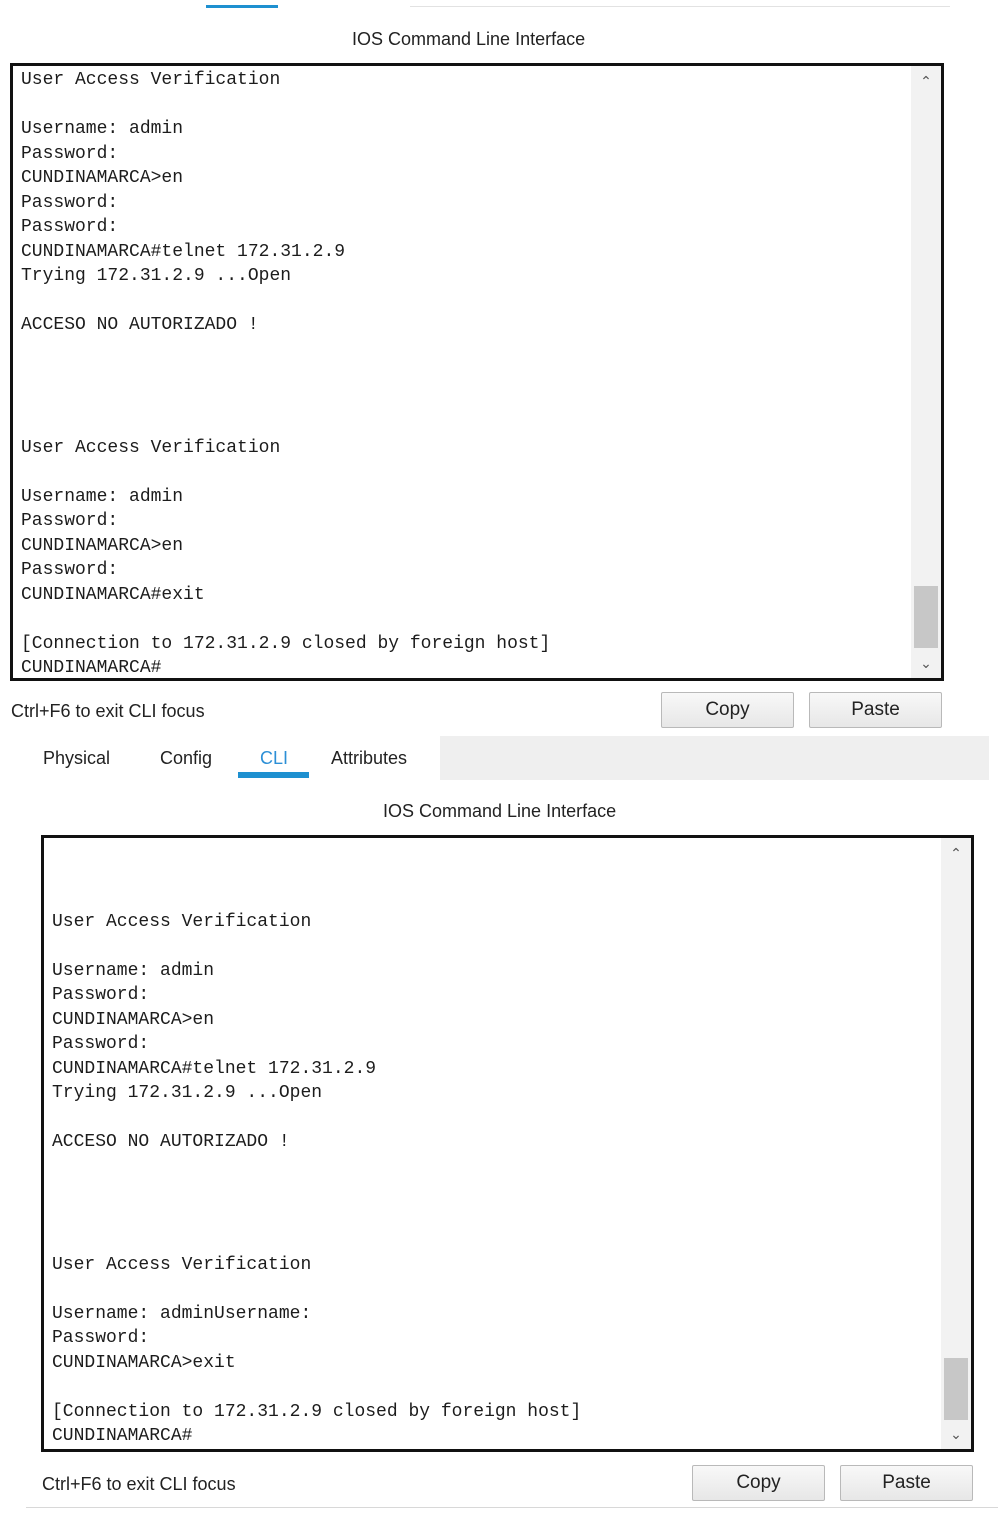  I want to click on panel2-title: IOS Command Line Interface, so click(500, 811).